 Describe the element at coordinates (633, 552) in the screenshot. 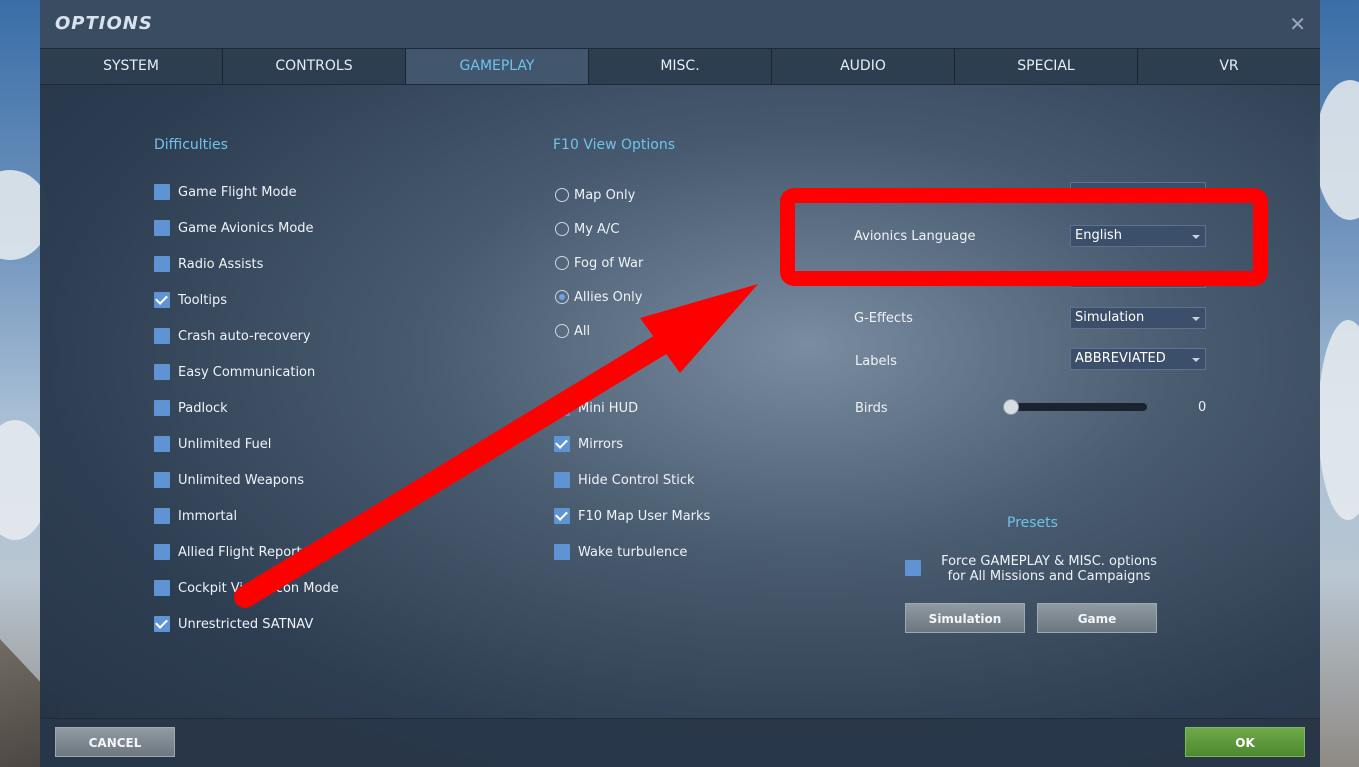

I see `checkbox-label: Wake turbulence` at that location.